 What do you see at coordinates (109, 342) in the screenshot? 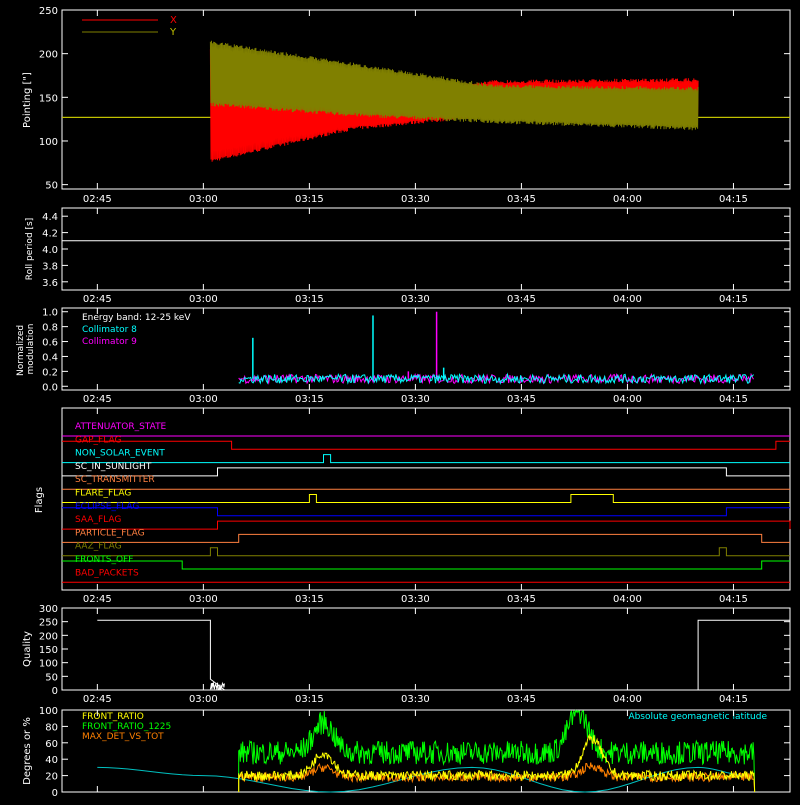
I see `legend-label-collimator-9: Collimator 9` at bounding box center [109, 342].